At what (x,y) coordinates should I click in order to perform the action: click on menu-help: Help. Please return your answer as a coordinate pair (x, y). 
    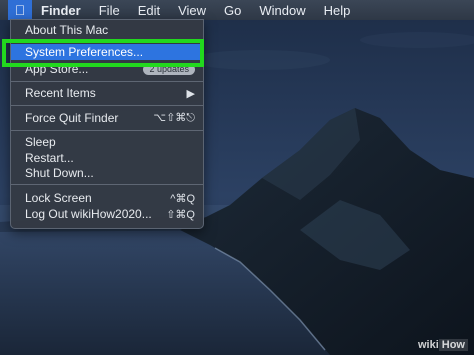
    Looking at the image, I should click on (337, 10).